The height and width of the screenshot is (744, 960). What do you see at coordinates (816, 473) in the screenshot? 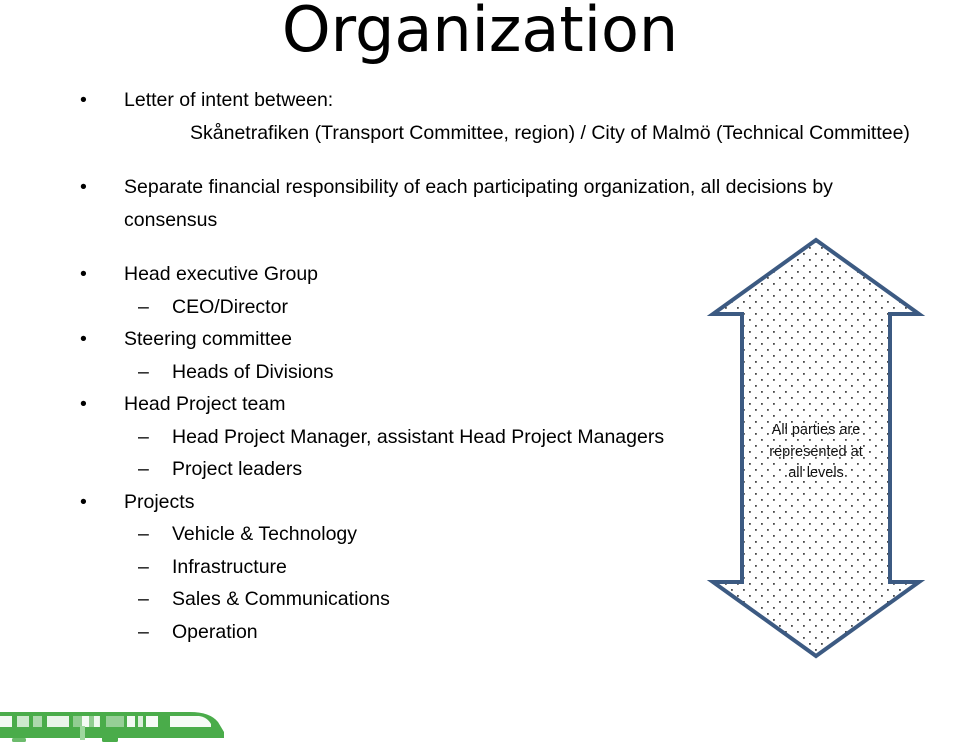
I see `arrow-caption-line-3: all levels` at bounding box center [816, 473].